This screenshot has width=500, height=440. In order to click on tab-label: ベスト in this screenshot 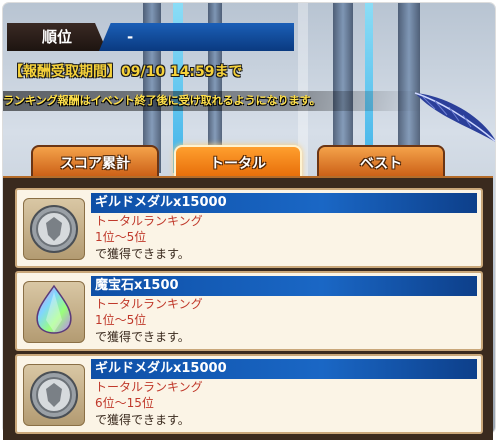, I will do `click(381, 164)`.